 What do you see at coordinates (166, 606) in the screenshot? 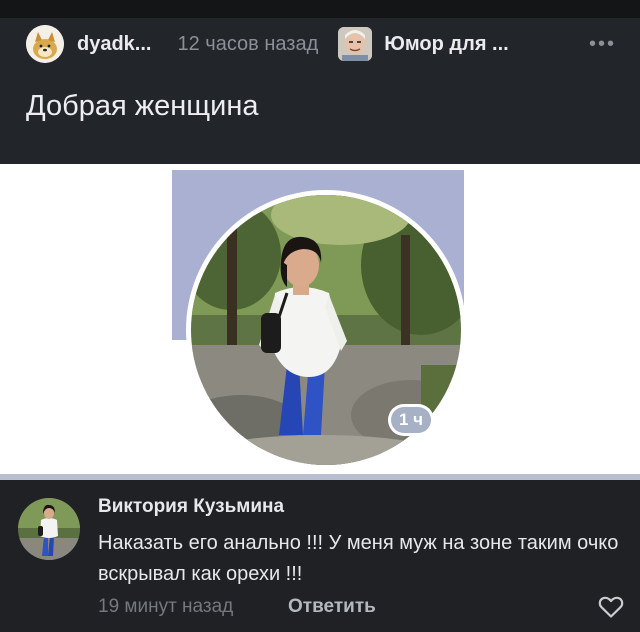
I see `comment-time: 19 минут назад` at bounding box center [166, 606].